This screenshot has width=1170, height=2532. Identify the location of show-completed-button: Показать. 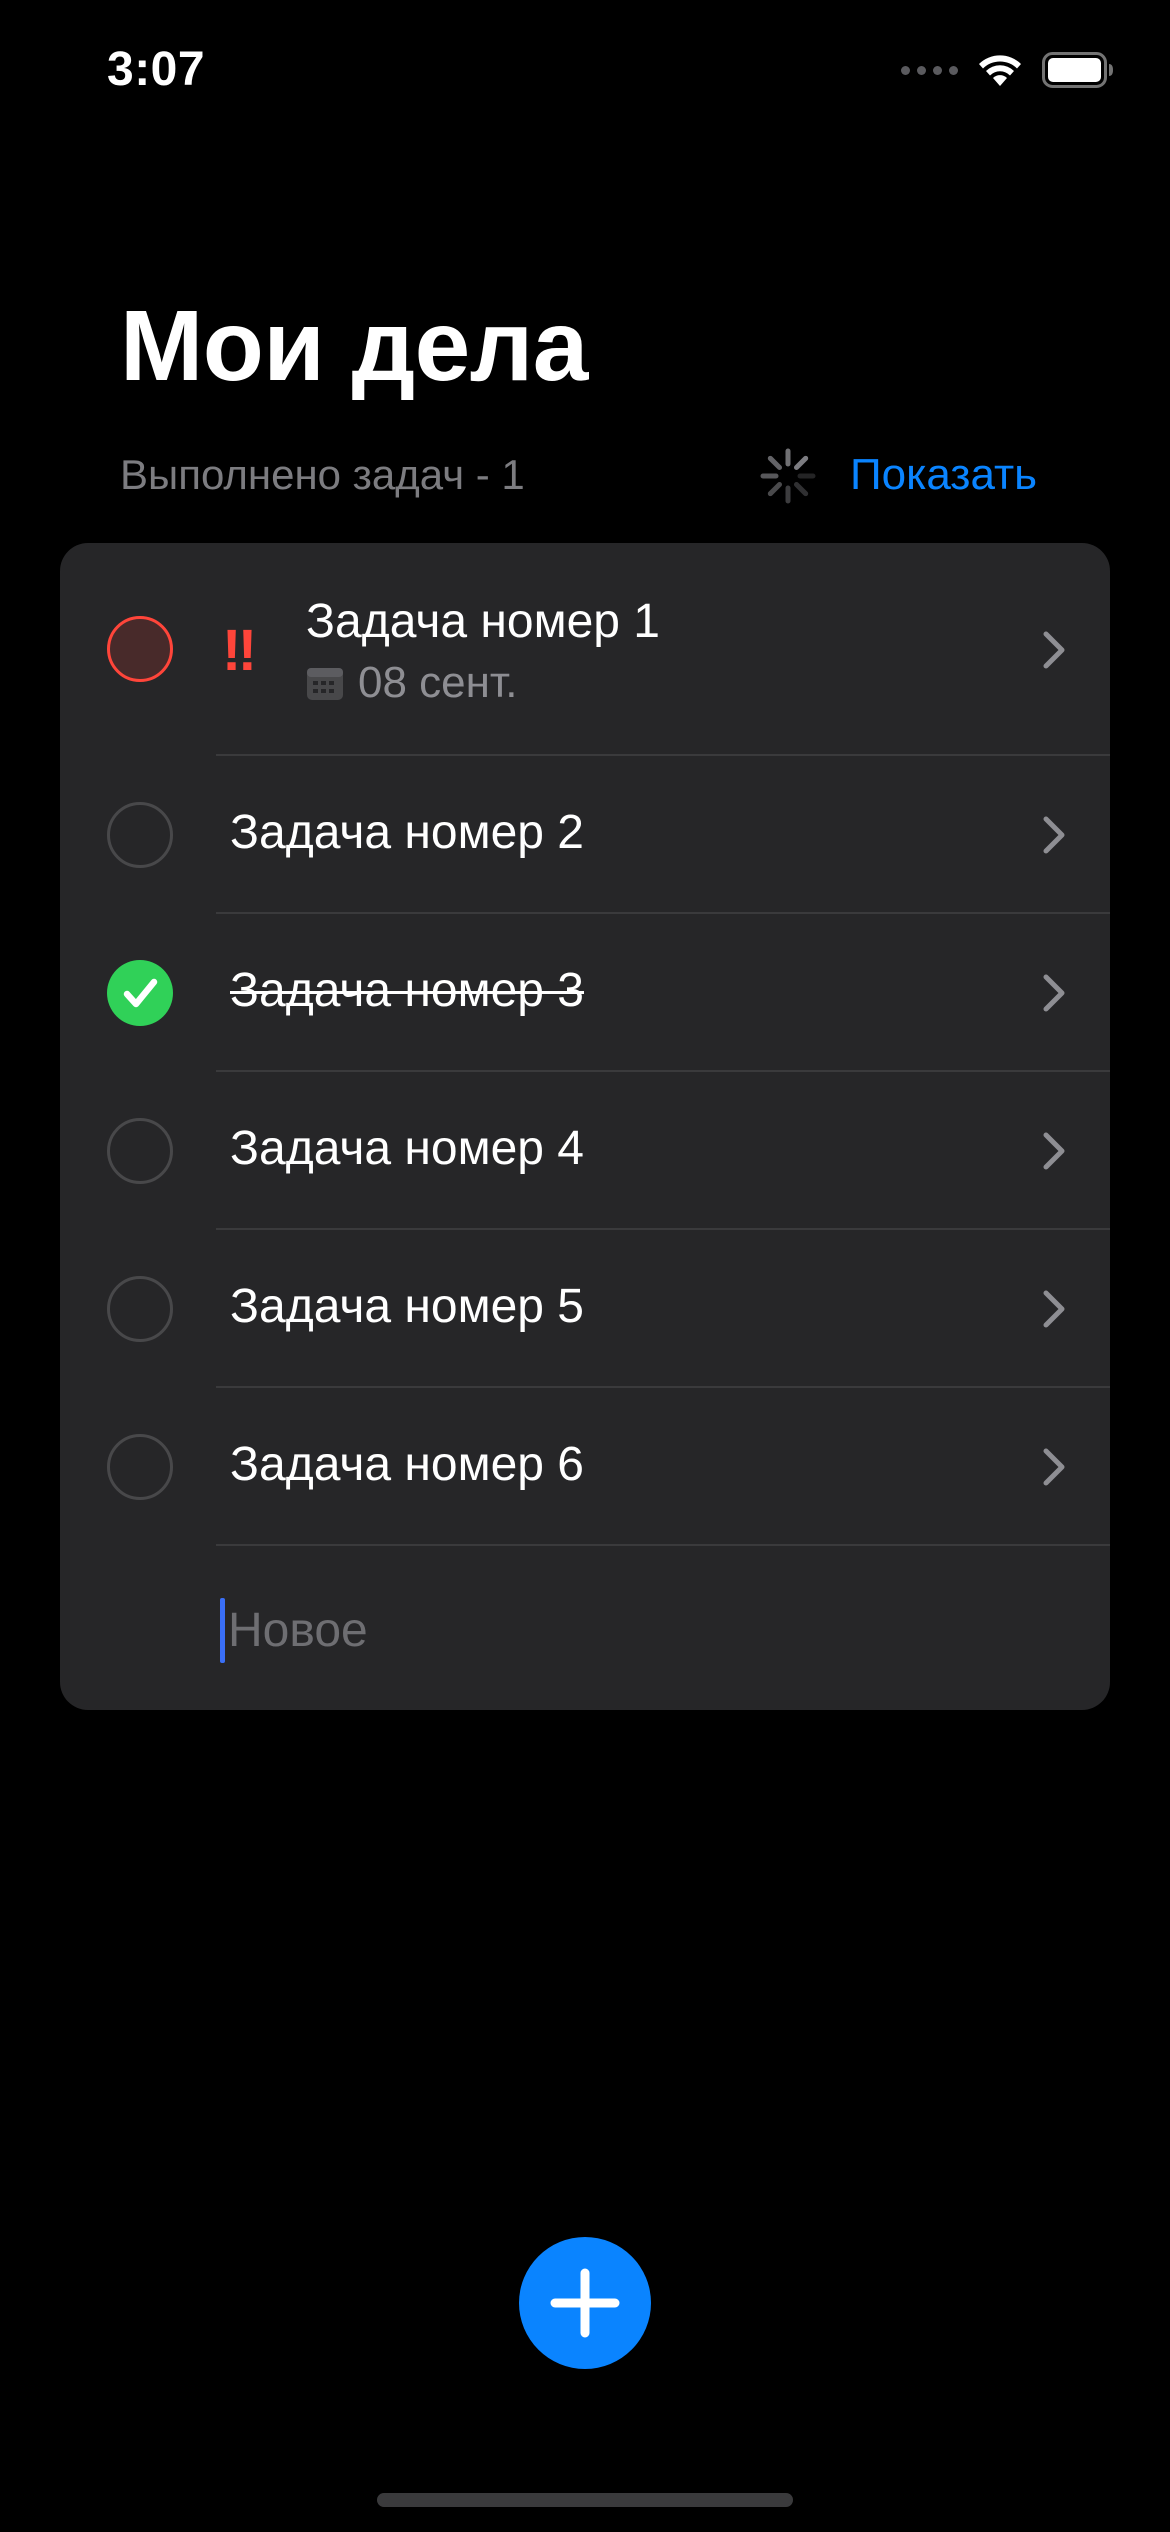
(943, 475).